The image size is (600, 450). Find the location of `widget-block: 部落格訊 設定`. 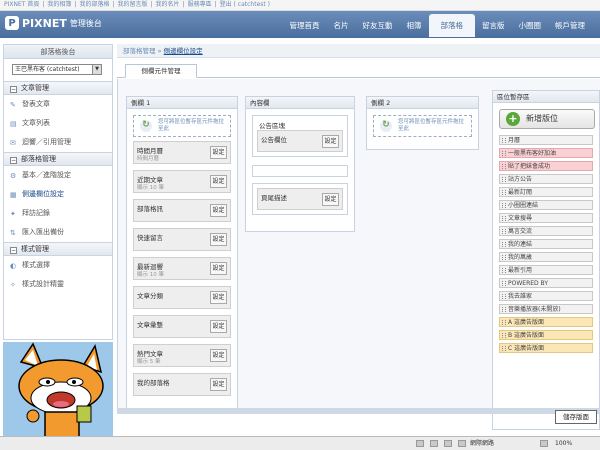

widget-block: 部落格訊 設定 is located at coordinates (182, 210).